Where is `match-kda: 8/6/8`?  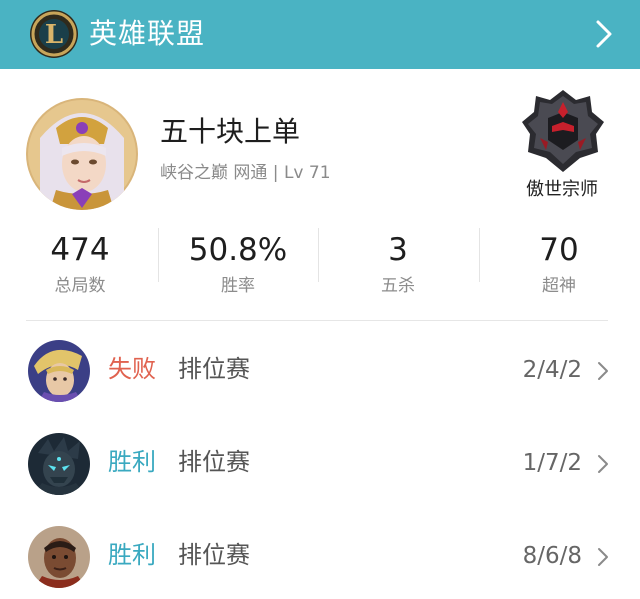
match-kda: 8/6/8 is located at coordinates (552, 556).